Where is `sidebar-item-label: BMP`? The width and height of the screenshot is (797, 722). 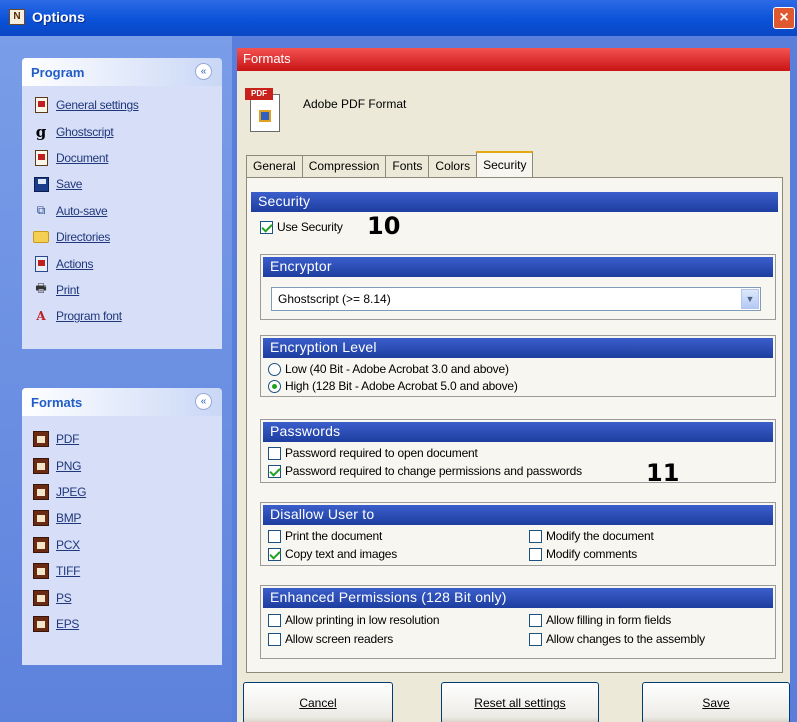 sidebar-item-label: BMP is located at coordinates (68, 518).